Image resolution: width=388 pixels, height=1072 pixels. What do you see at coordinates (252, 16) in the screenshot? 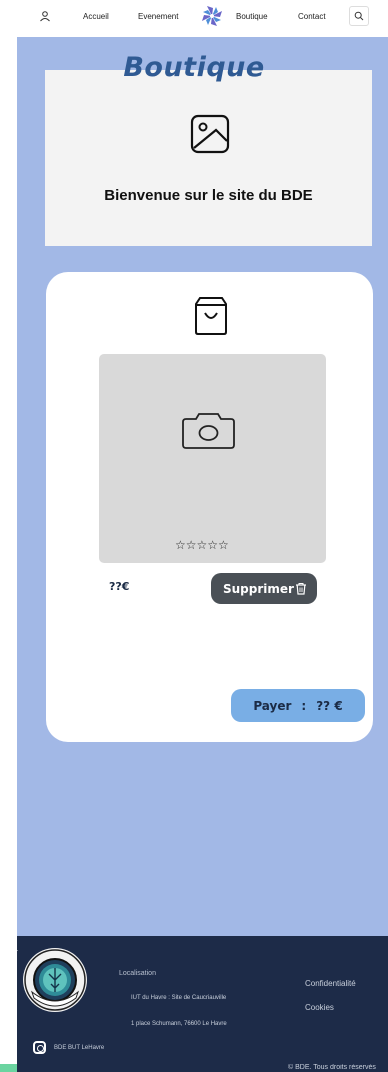
I see `nav-link-boutique: Boutique` at bounding box center [252, 16].